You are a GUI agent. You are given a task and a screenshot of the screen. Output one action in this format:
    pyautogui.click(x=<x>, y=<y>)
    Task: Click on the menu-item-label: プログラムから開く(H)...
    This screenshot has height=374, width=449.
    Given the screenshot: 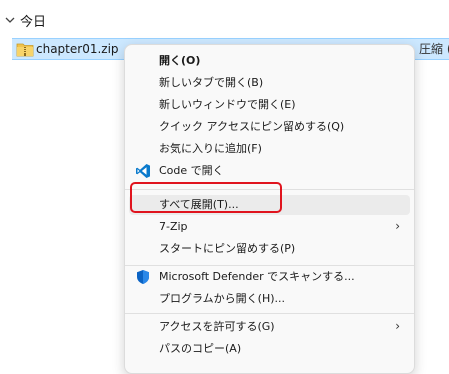 What is the action you would take?
    pyautogui.click(x=222, y=298)
    